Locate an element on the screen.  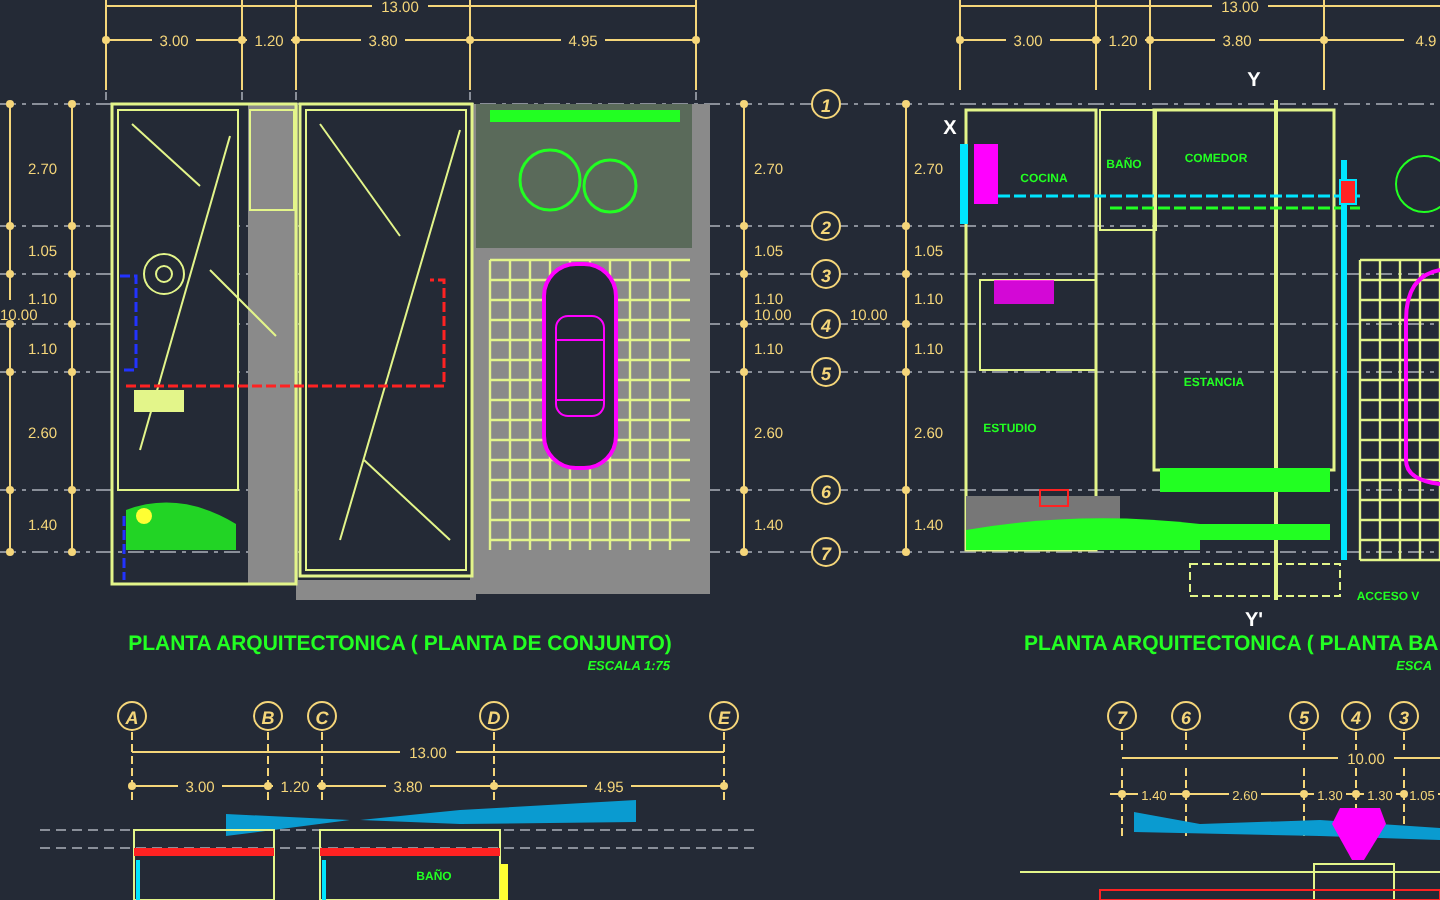
section-marker: Y' is located at coordinates (1254, 621).